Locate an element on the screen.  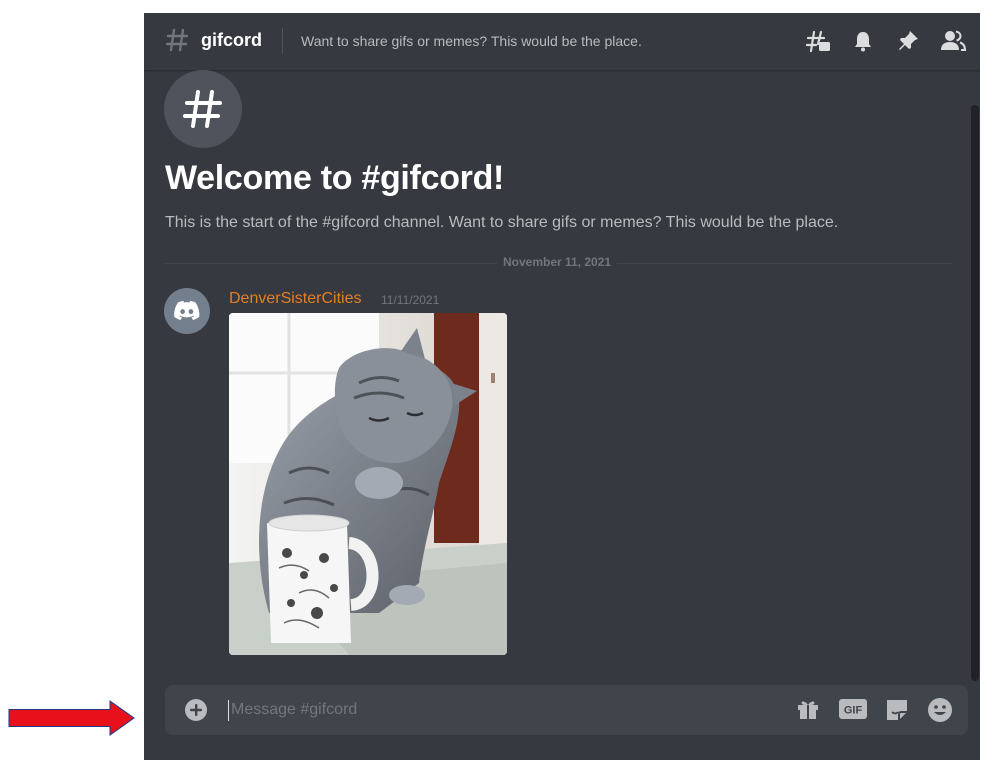
members-icon is located at coordinates (953, 43).